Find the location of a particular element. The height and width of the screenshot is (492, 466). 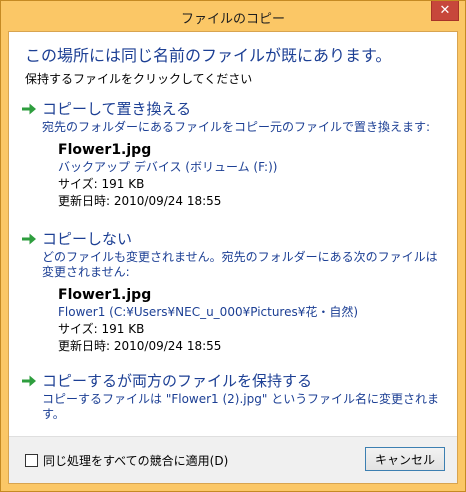

dialog-footer: 同じ処理をすべての競合に適用(D) キャンセル is located at coordinates (233, 459).